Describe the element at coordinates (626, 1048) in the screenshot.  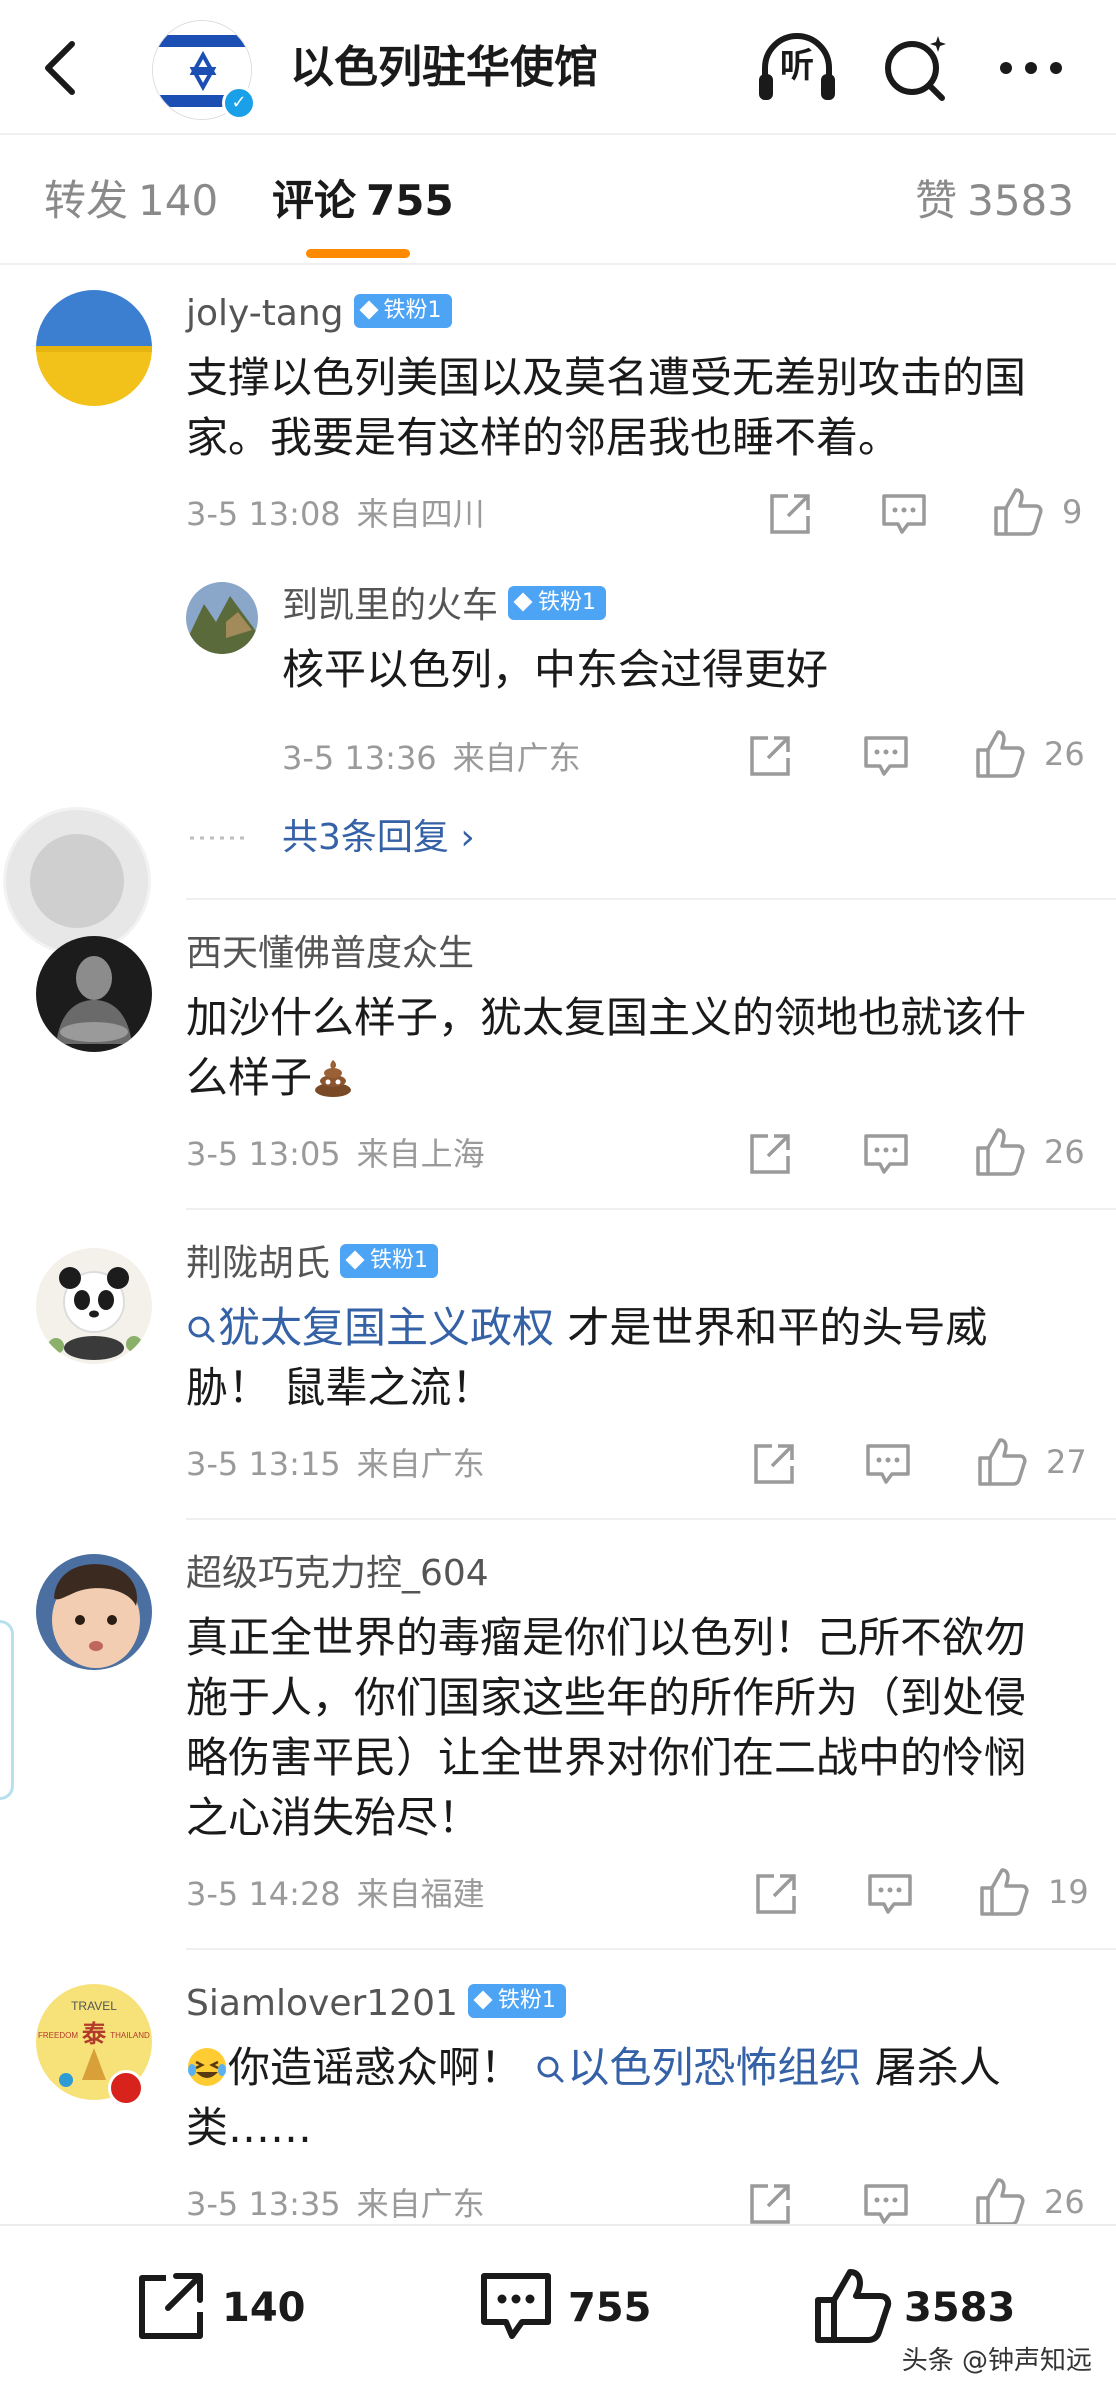
I see `comment-text: 加沙什么样子，犹太复国主义的领地也就该什么样子` at that location.